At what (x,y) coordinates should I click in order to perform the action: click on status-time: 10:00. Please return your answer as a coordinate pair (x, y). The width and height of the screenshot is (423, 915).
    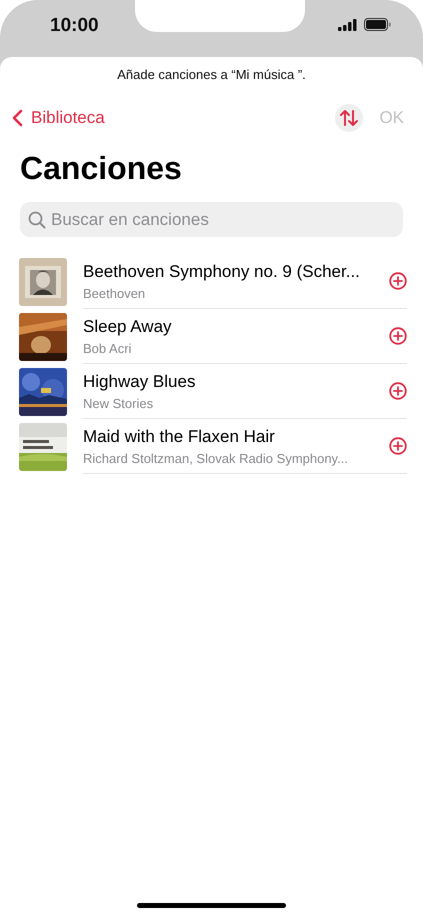
    Looking at the image, I should click on (74, 26).